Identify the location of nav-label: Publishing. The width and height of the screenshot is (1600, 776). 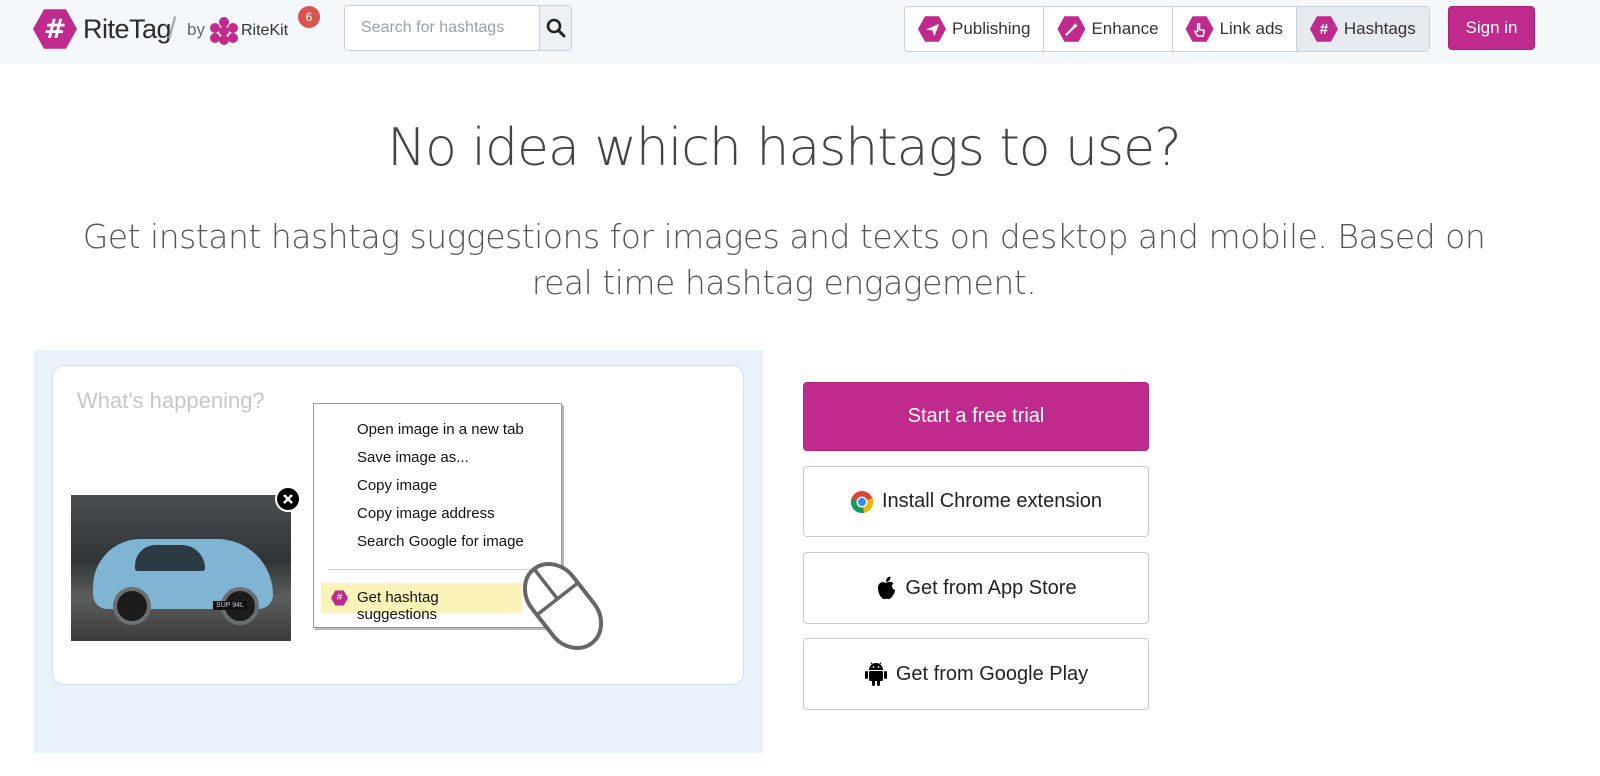
(991, 28).